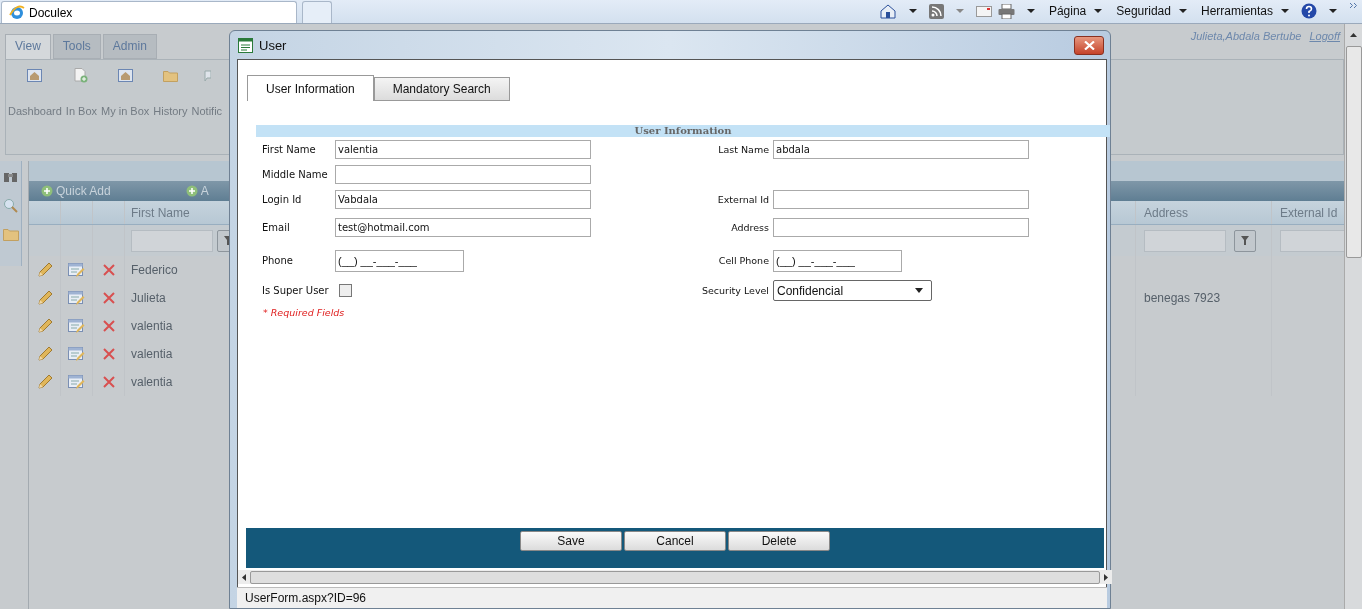 This screenshot has height=609, width=1362. I want to click on command-menu: Seguridad, so click(1143, 11).